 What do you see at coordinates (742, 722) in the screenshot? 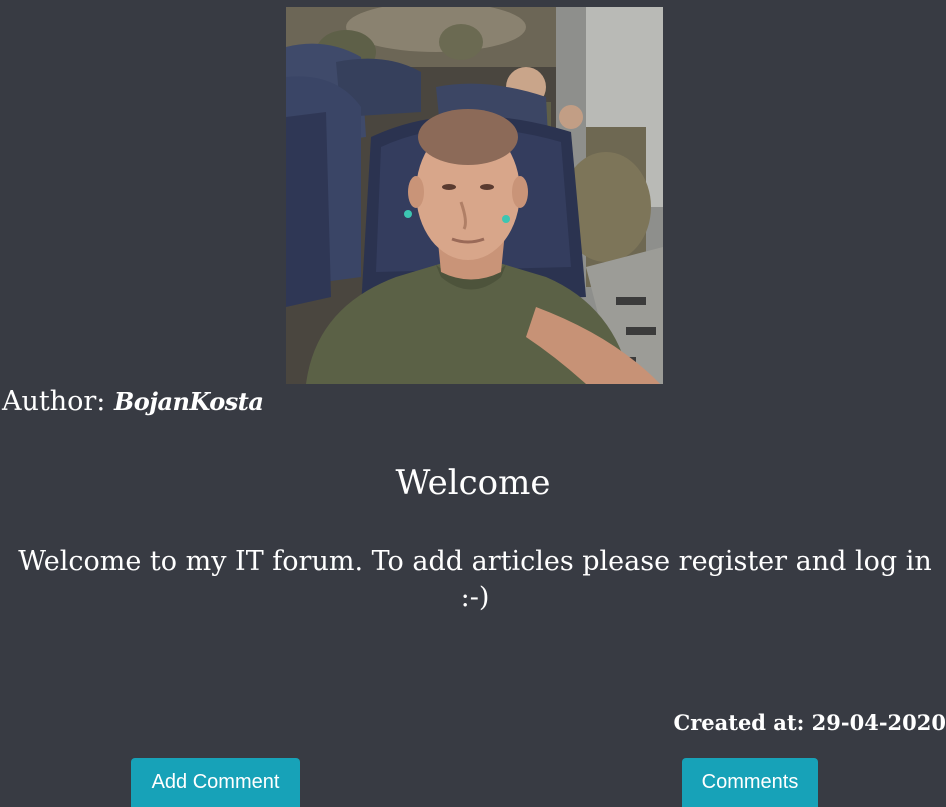
I see `created-label: Created at:` at bounding box center [742, 722].